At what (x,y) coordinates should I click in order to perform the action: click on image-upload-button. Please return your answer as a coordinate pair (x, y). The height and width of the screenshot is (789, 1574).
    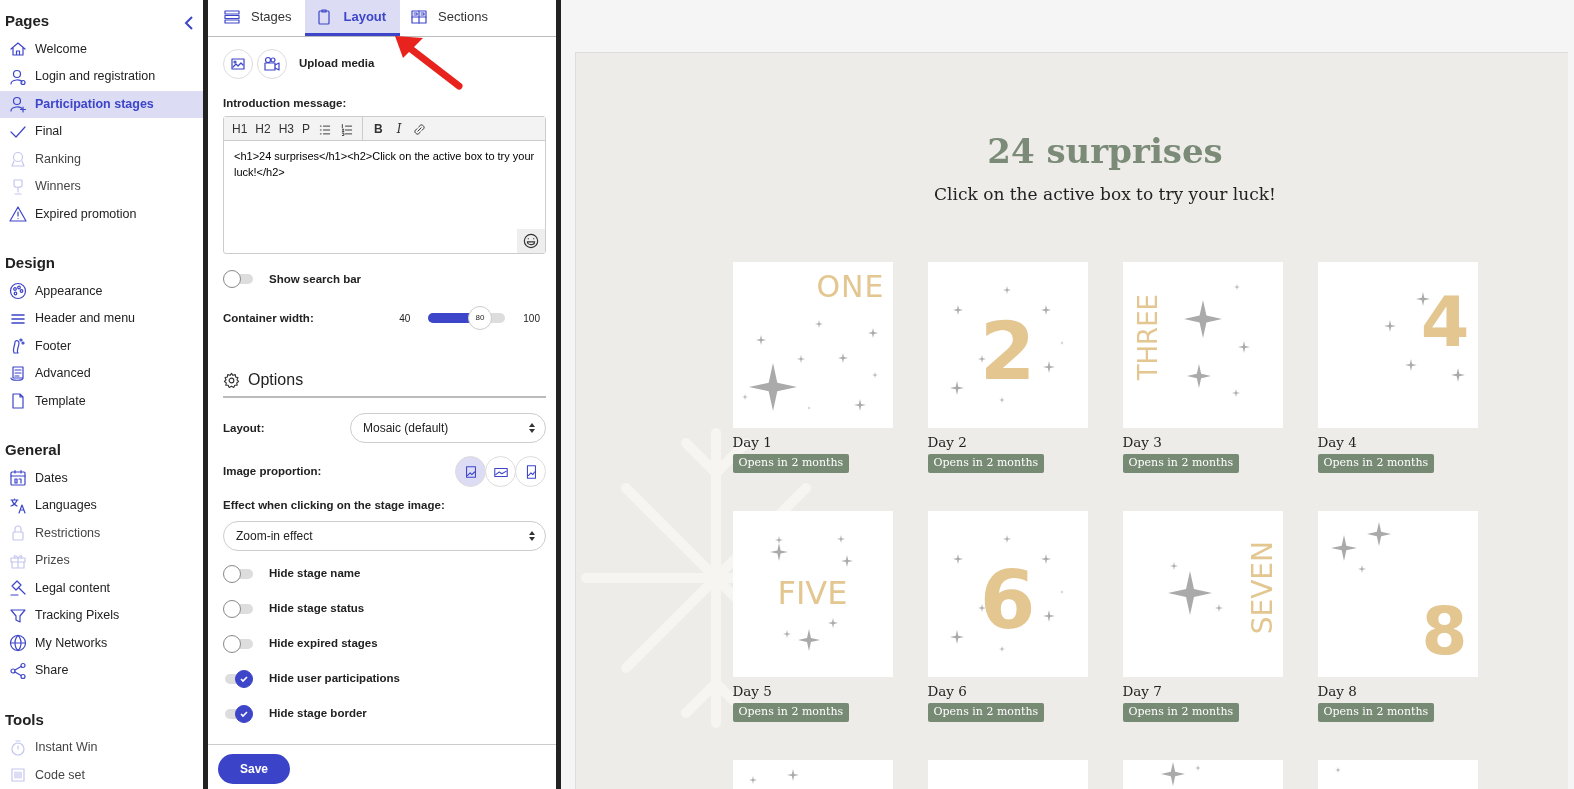
    Looking at the image, I should click on (238, 64).